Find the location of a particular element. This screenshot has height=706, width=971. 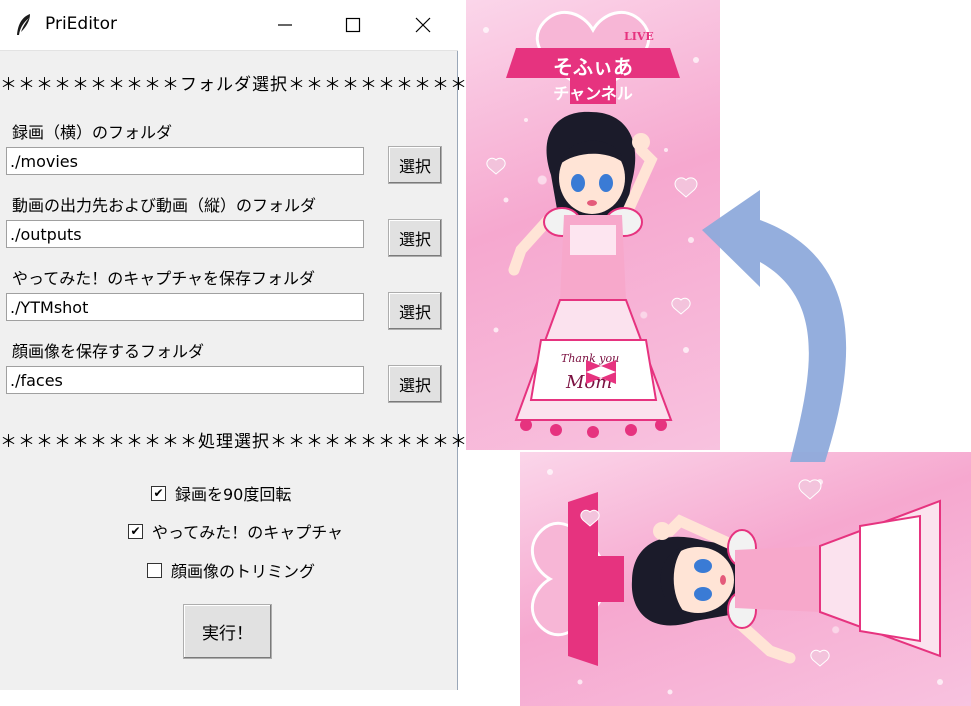

faces-folder-select-button: 選択 is located at coordinates (415, 384).